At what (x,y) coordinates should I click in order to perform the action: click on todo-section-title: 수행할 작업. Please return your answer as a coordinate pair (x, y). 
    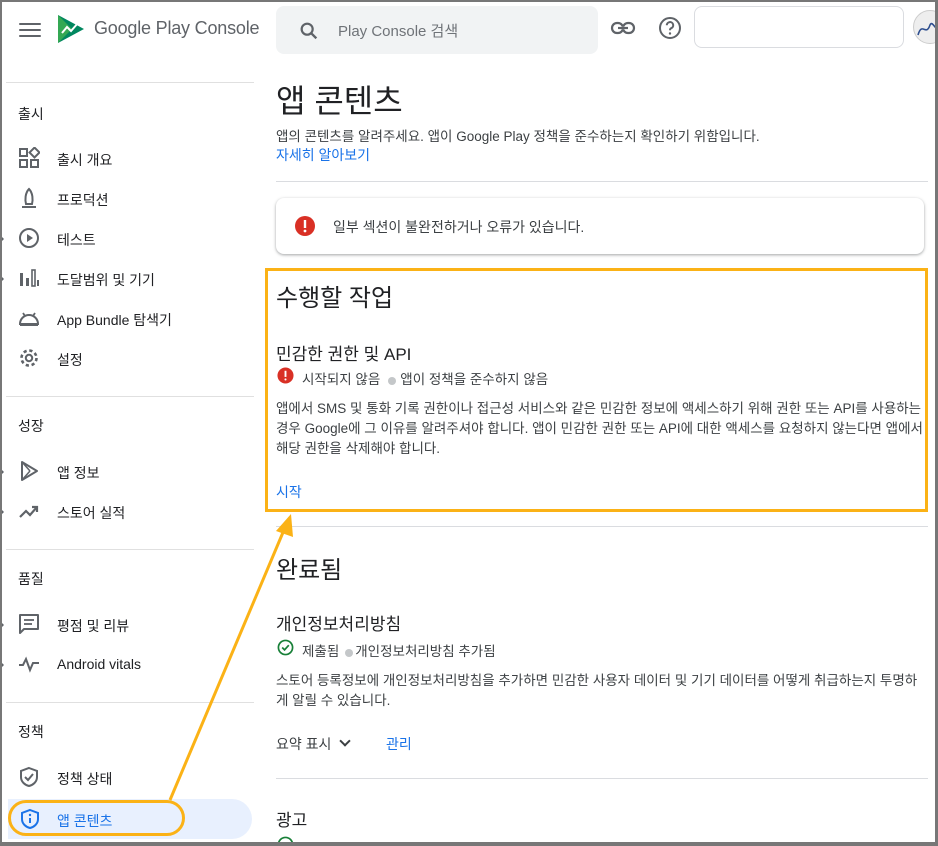
    Looking at the image, I should click on (335, 298).